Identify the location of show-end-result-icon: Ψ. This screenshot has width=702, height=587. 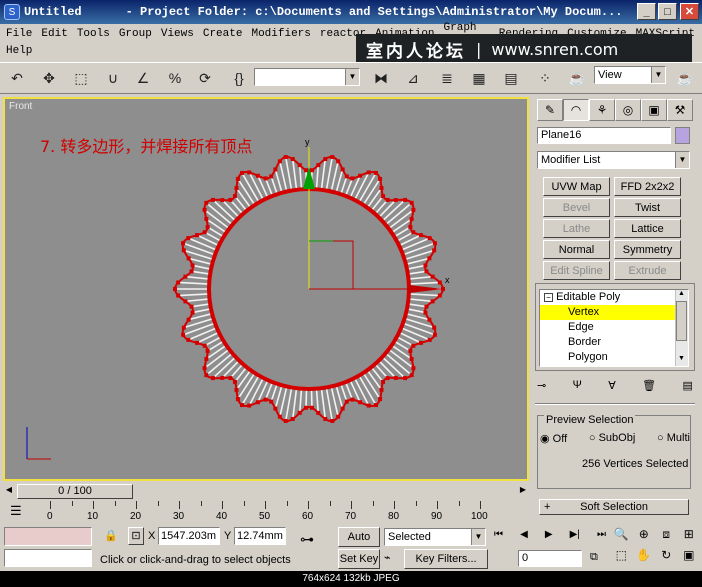
(577, 385).